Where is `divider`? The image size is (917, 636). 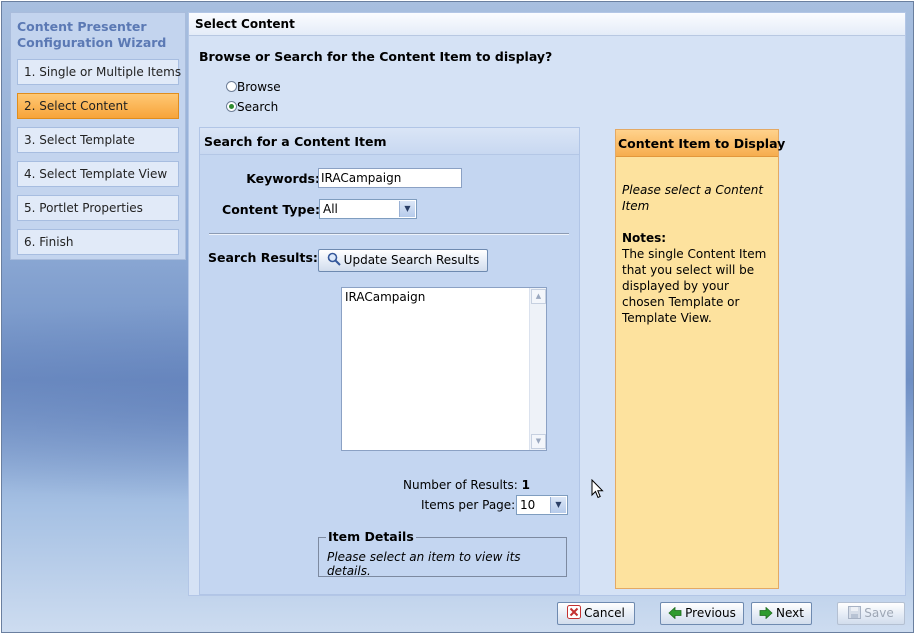 divider is located at coordinates (389, 234).